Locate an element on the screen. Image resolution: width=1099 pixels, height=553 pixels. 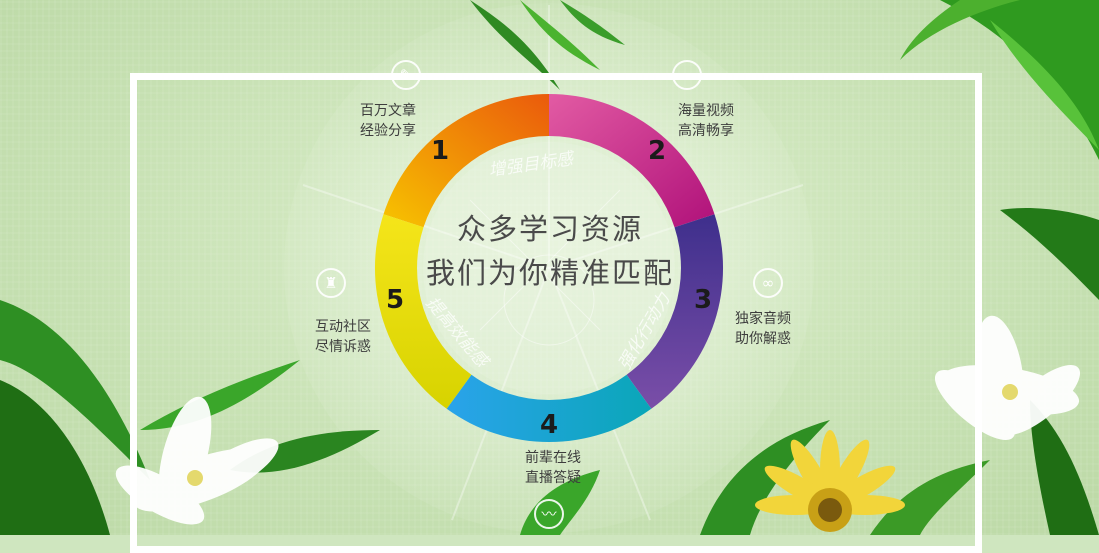
label-community-line1: 互动社区 is located at coordinates (343, 327).